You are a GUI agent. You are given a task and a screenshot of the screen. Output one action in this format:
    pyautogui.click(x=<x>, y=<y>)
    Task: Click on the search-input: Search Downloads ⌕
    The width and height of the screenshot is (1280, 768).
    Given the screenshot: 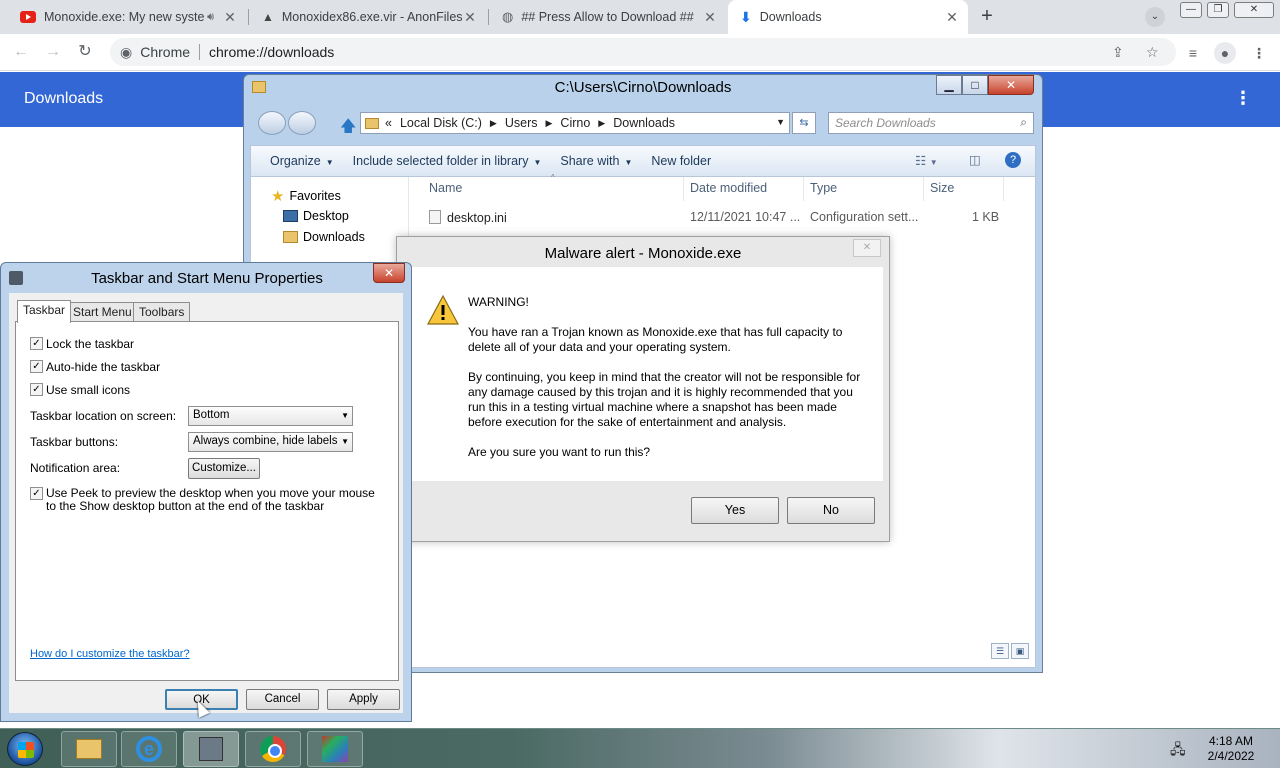 What is the action you would take?
    pyautogui.click(x=931, y=123)
    